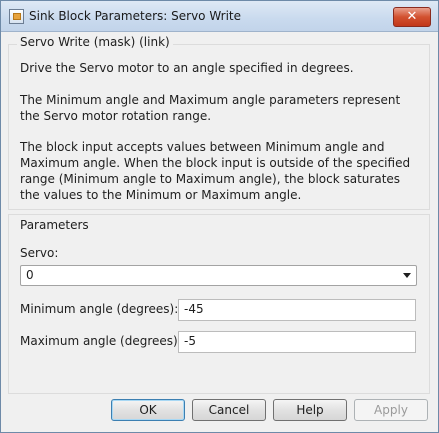 Image resolution: width=439 pixels, height=433 pixels. I want to click on servo-selected-value: 0, so click(30, 275).